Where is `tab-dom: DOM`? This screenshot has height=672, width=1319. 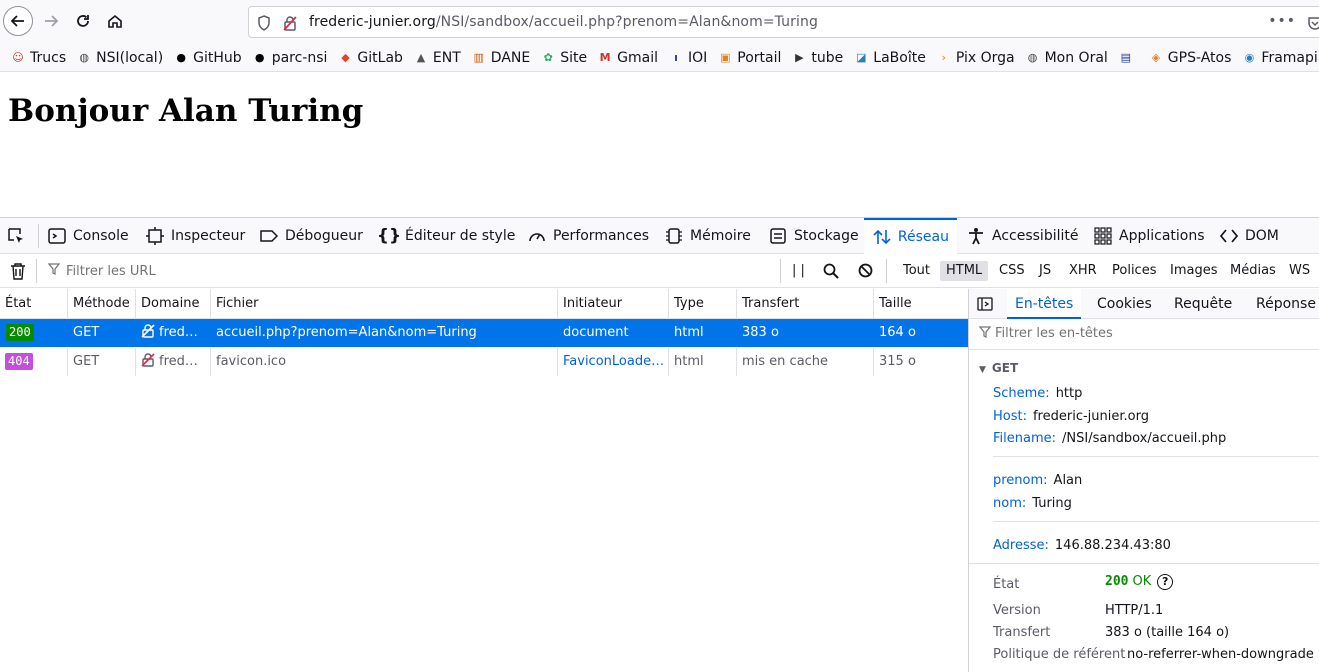
tab-dom: DOM is located at coordinates (1249, 236).